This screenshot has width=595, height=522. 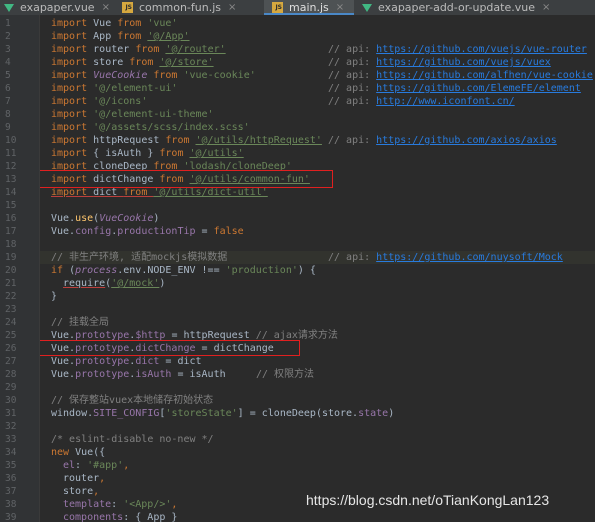 I want to click on line-number: 30, so click(x=11, y=400).